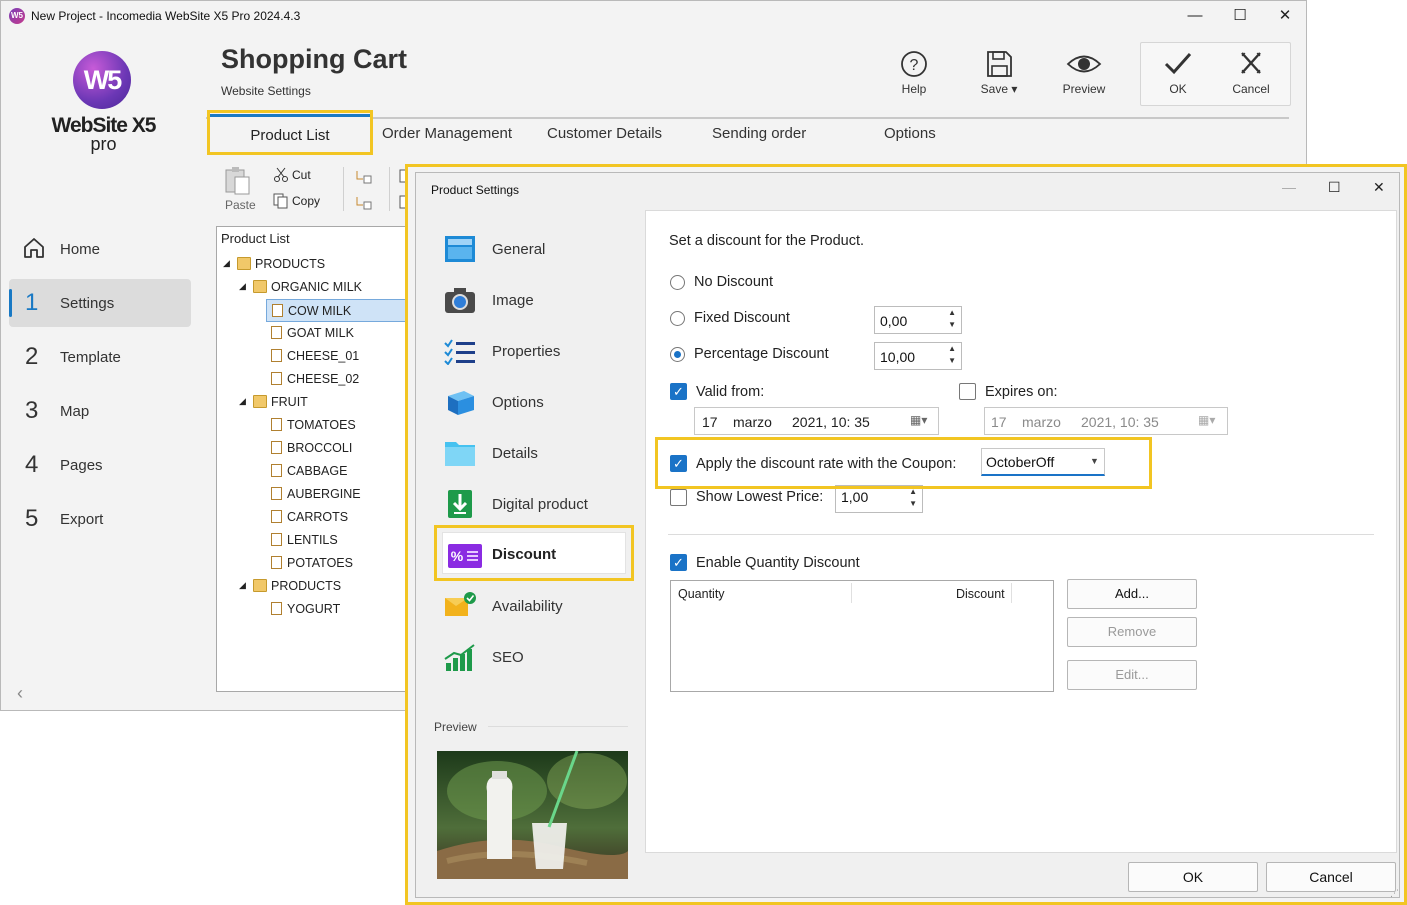 Image resolution: width=1407 pixels, height=905 pixels. I want to click on percentage-discount-radio, so click(677, 354).